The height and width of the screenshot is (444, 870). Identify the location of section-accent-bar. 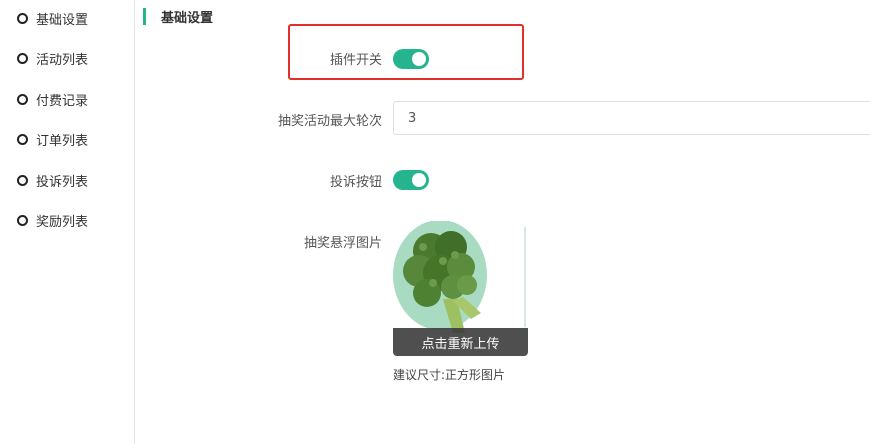
(144, 16).